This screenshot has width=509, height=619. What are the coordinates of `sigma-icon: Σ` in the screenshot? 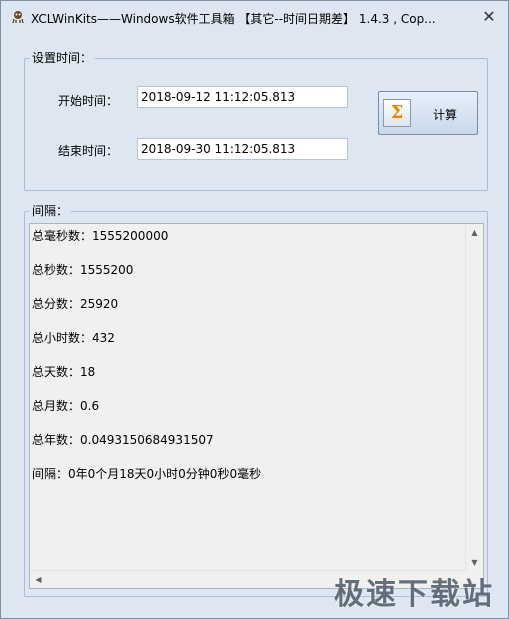 It's located at (397, 113).